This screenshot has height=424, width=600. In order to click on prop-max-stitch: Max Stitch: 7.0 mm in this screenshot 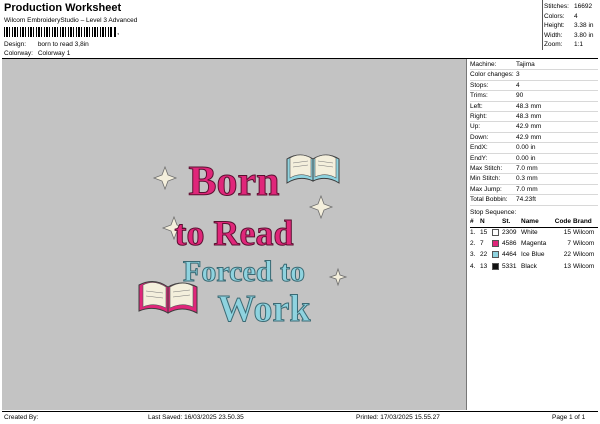, I will do `click(534, 169)`.